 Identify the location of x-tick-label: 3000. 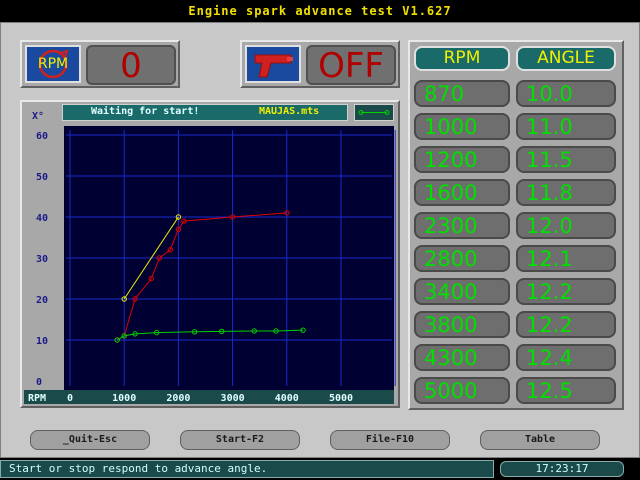
(233, 398).